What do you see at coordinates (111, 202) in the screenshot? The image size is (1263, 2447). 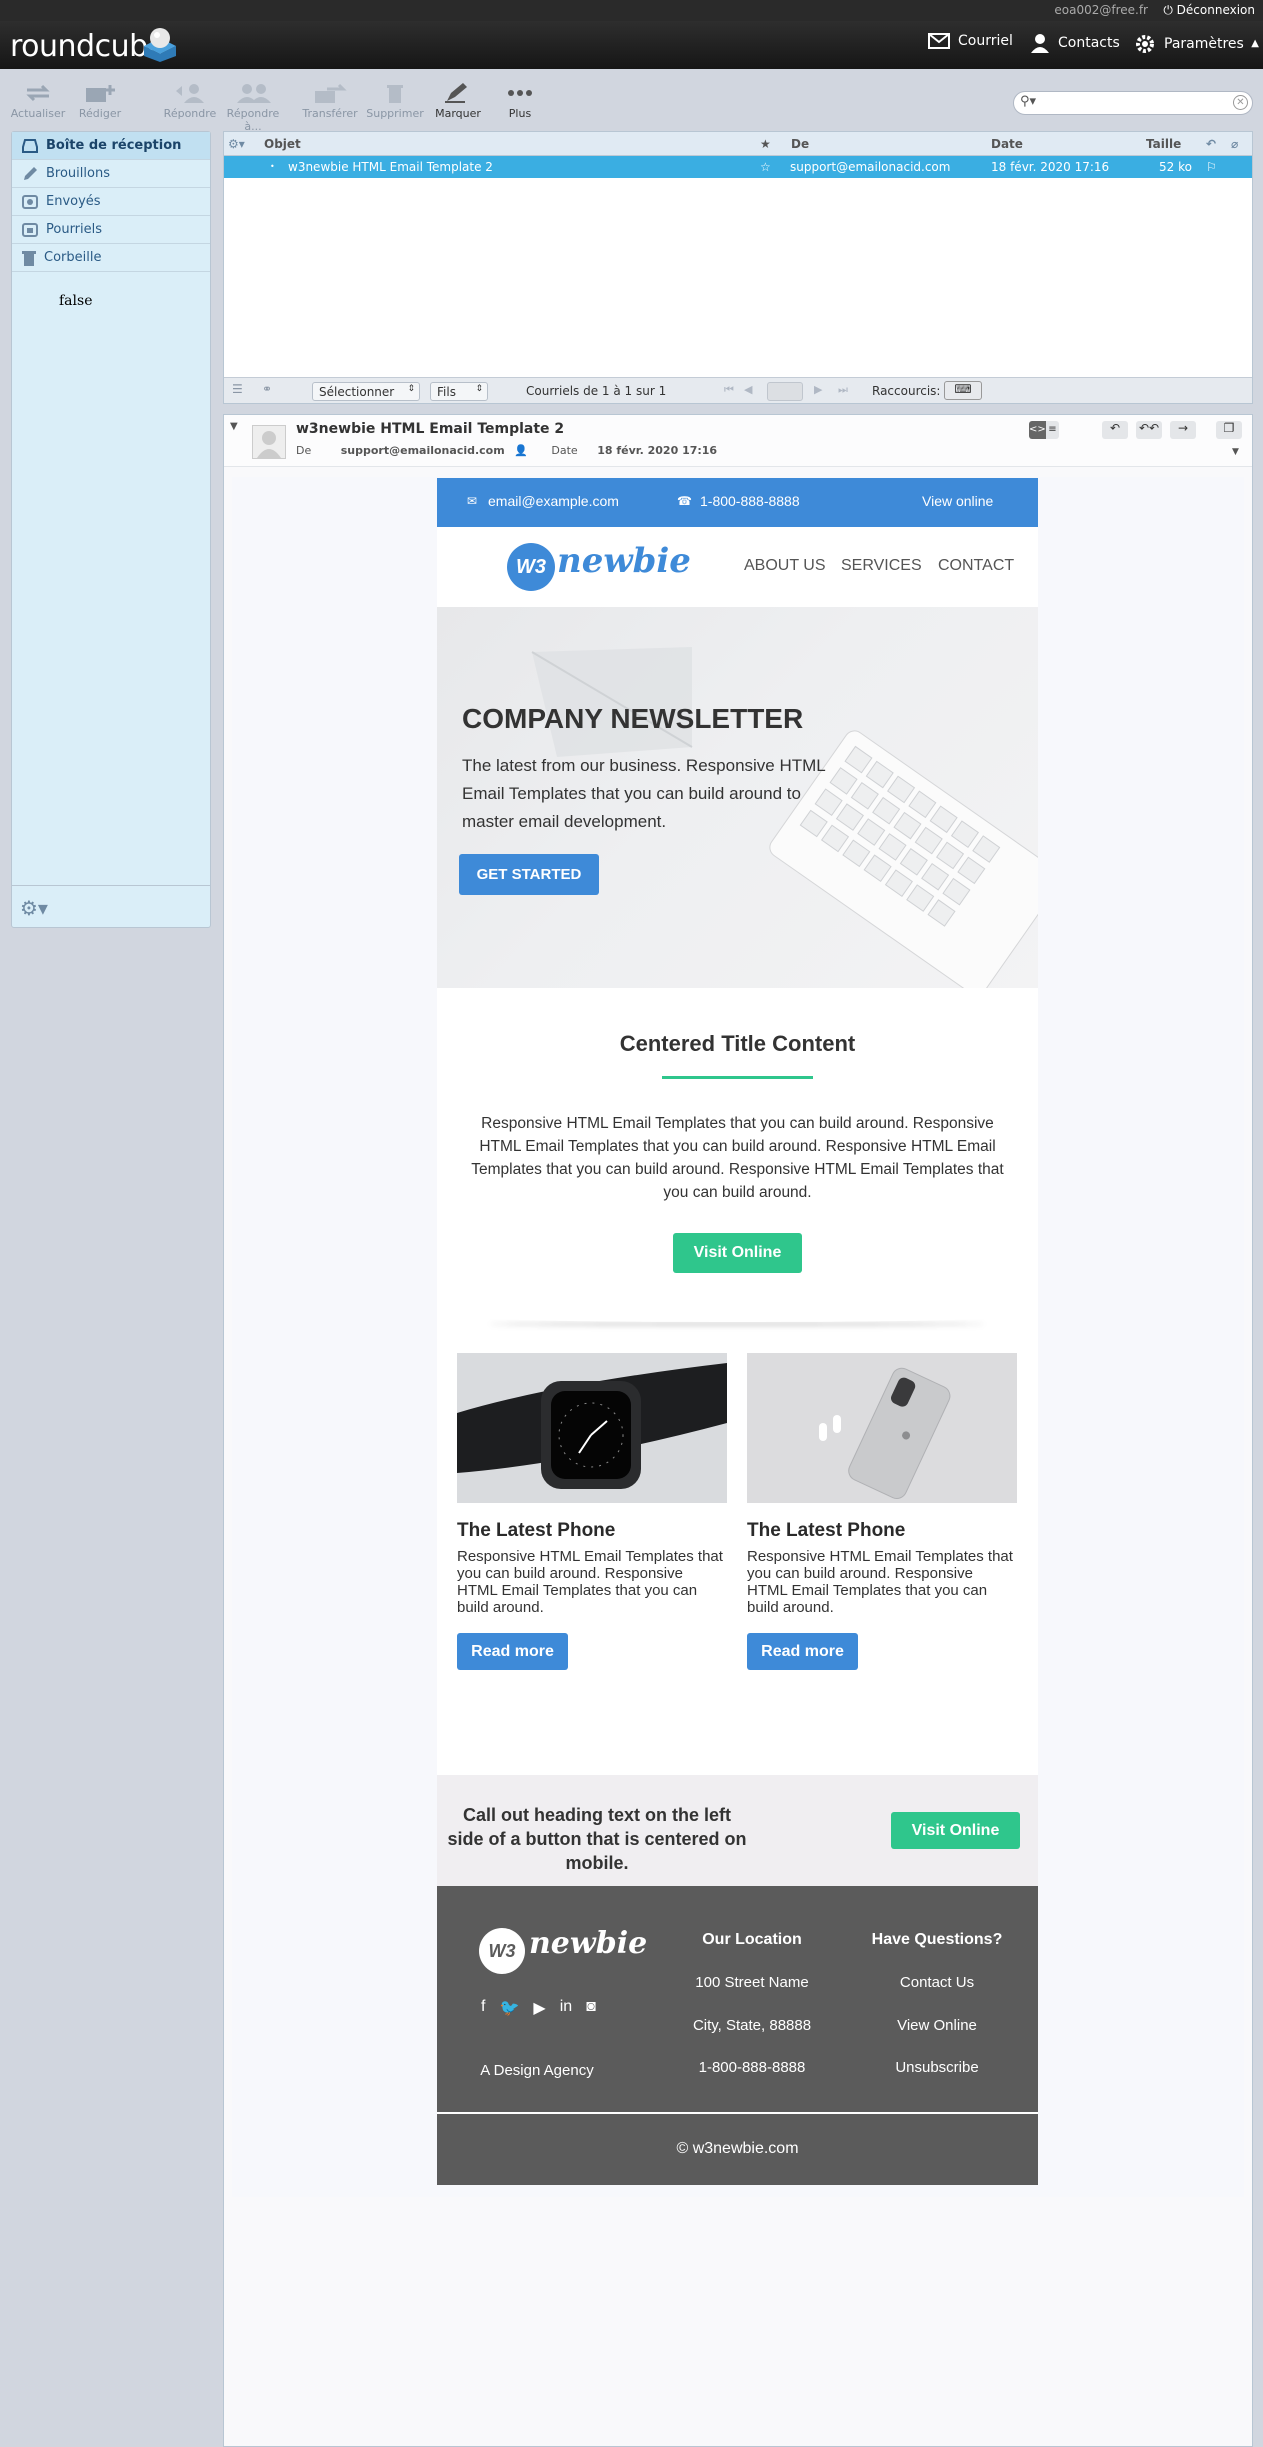 I see `folder-sent: Envoyés` at bounding box center [111, 202].